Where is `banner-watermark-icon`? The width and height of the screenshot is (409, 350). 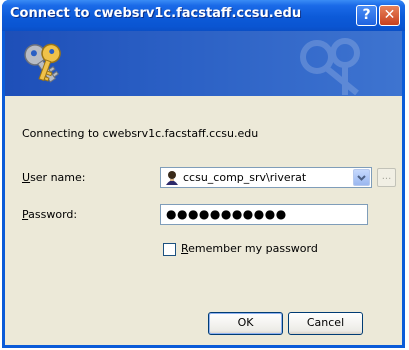 banner-watermark-icon is located at coordinates (330, 66).